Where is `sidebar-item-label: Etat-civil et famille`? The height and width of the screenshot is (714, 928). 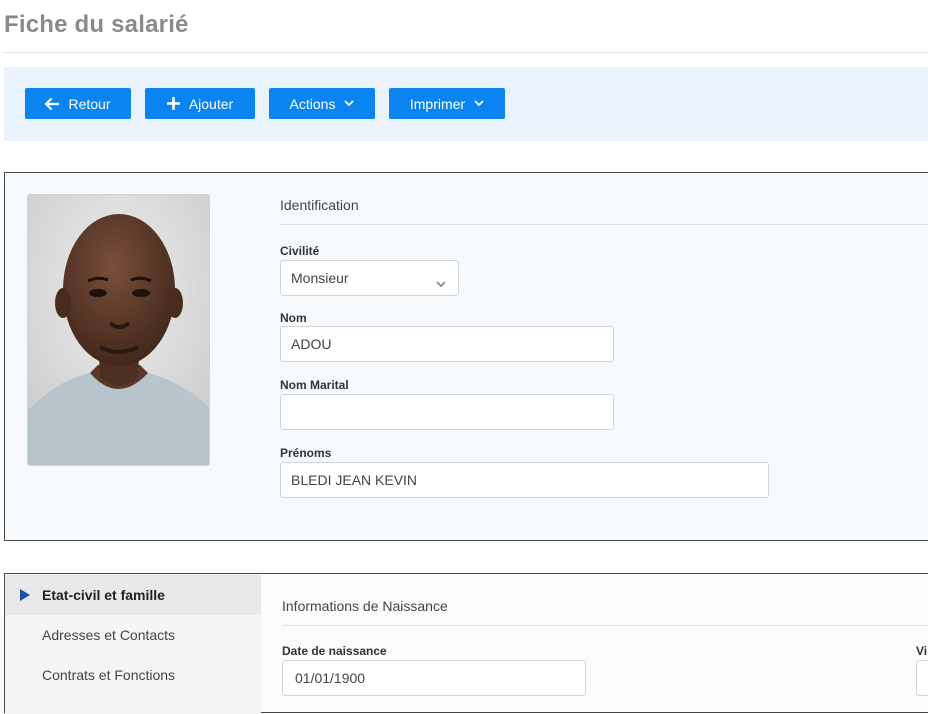 sidebar-item-label: Etat-civil et famille is located at coordinates (103, 595).